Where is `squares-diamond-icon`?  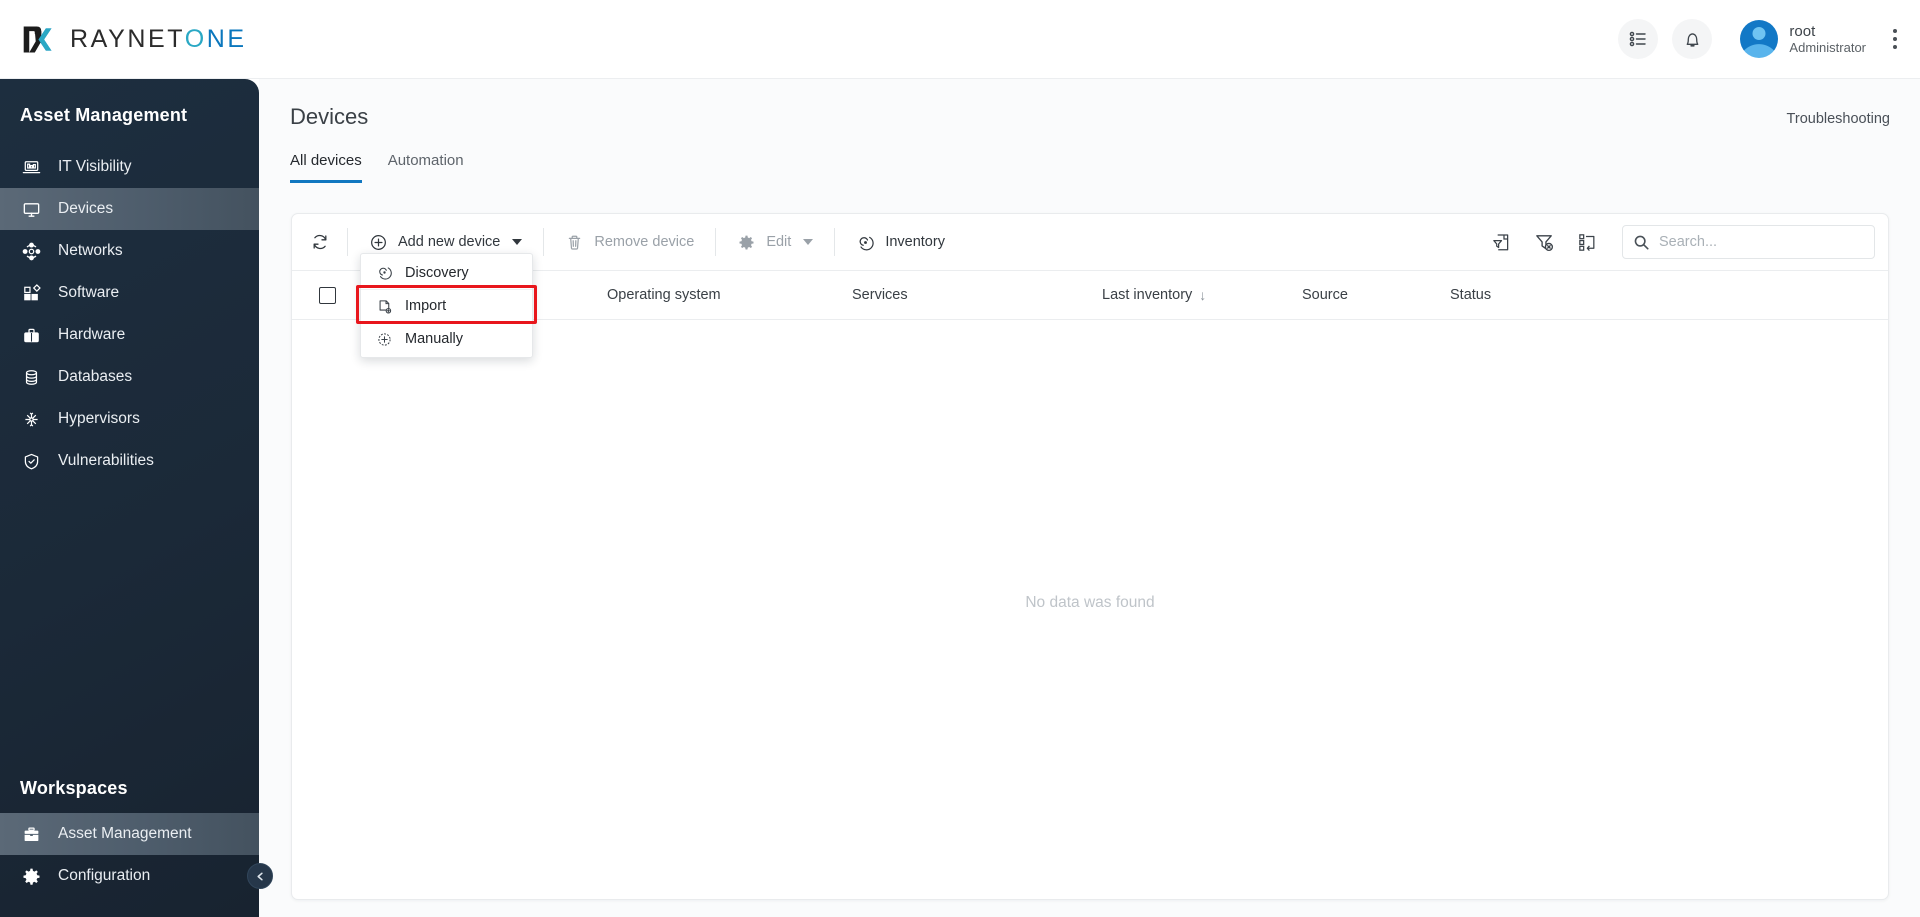
squares-diamond-icon is located at coordinates (31, 293).